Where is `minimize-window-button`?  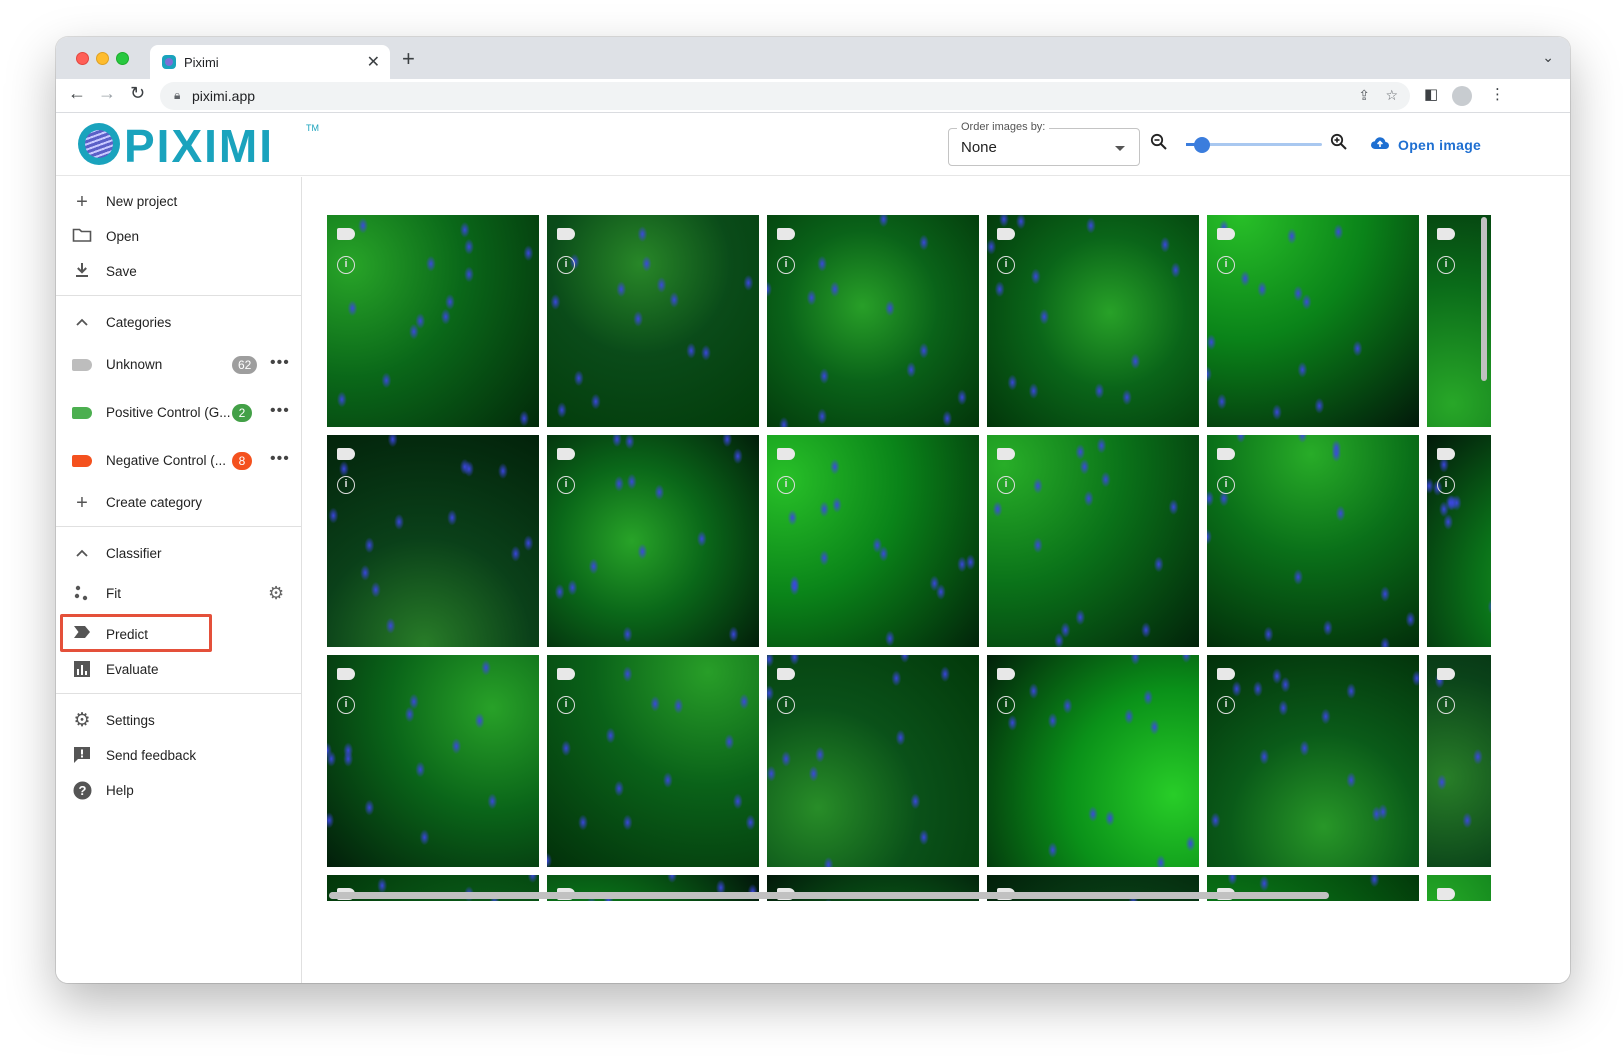
minimize-window-button is located at coordinates (102, 58).